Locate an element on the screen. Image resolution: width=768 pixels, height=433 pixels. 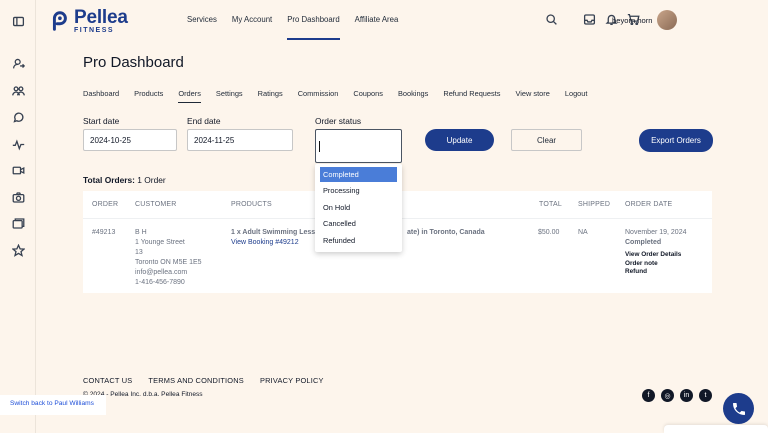
product-name: 1 x Adult Swimming Lesso is located at coordinates (275, 232).